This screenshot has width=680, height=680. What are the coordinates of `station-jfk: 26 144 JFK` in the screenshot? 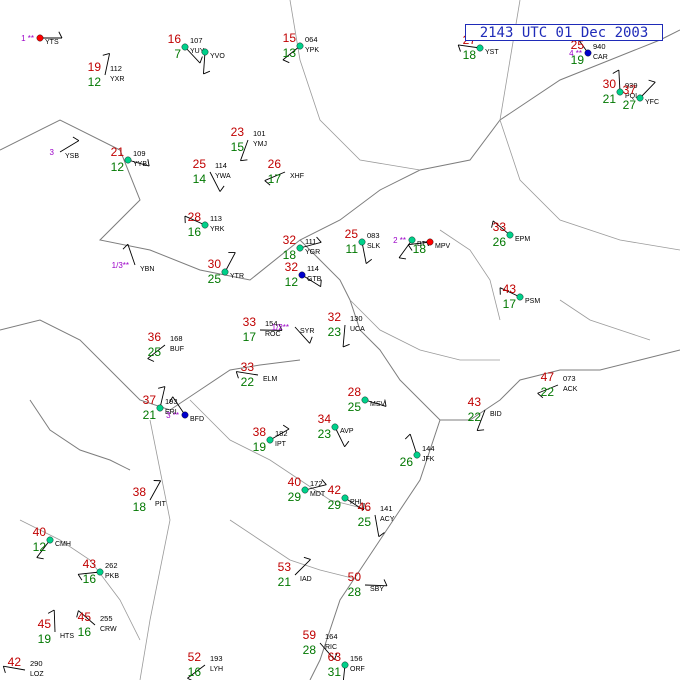 It's located at (417, 451).